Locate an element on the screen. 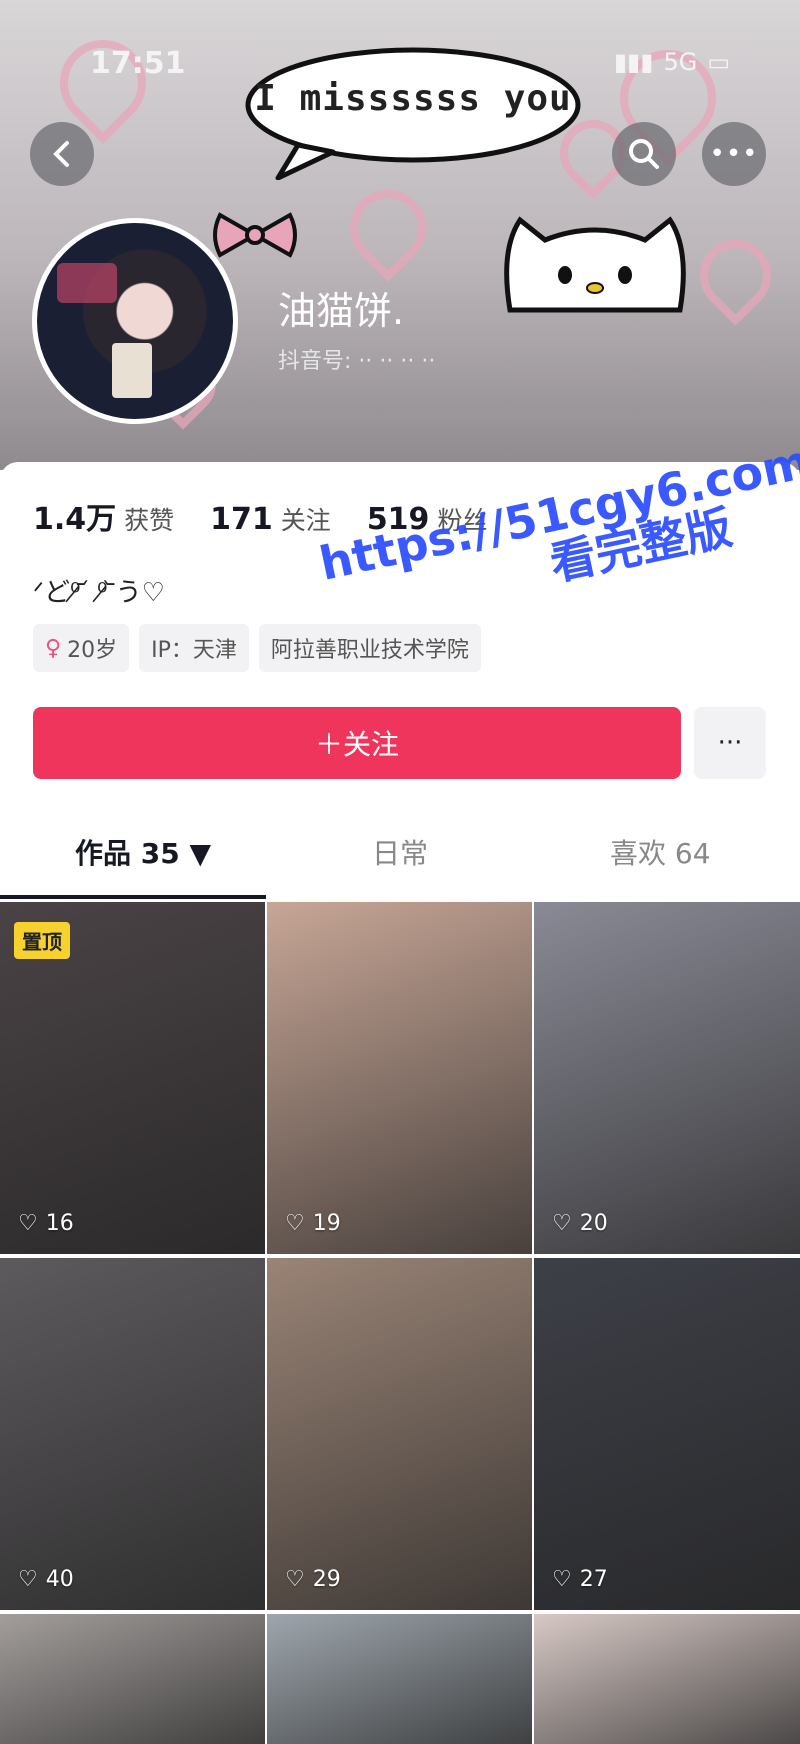 Image resolution: width=800 pixels, height=1744 pixels. chevron-left-icon is located at coordinates (61, 154).